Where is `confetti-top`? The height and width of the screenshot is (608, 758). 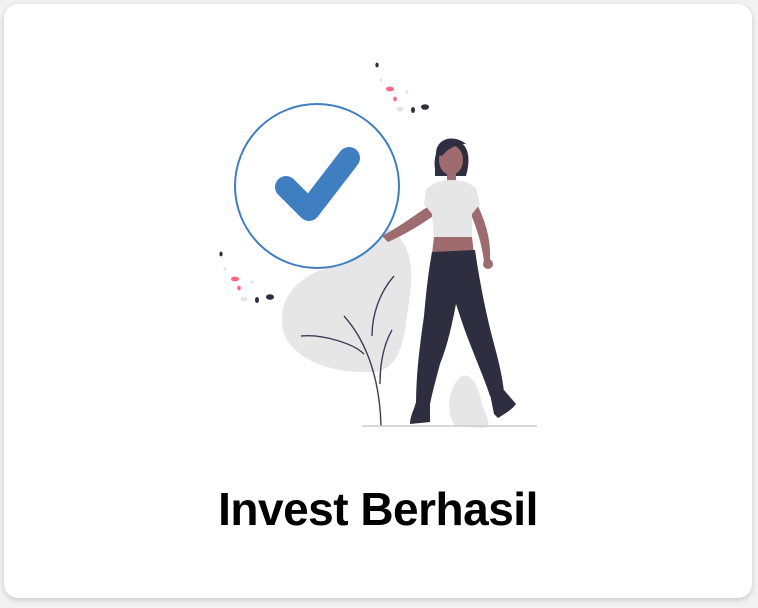
confetti-top is located at coordinates (402, 87).